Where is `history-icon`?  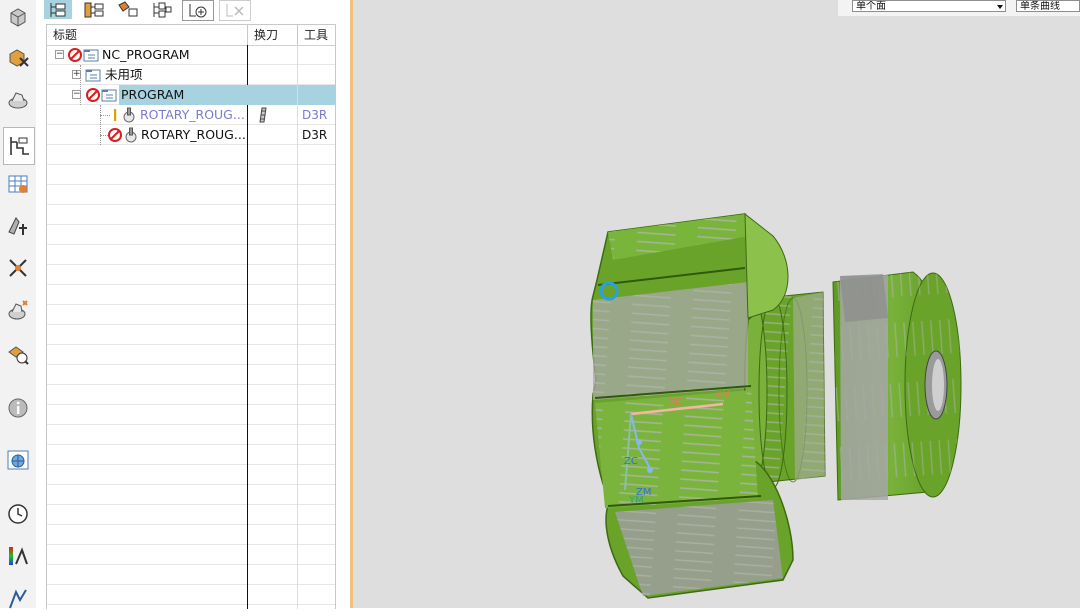 history-icon is located at coordinates (18, 514).